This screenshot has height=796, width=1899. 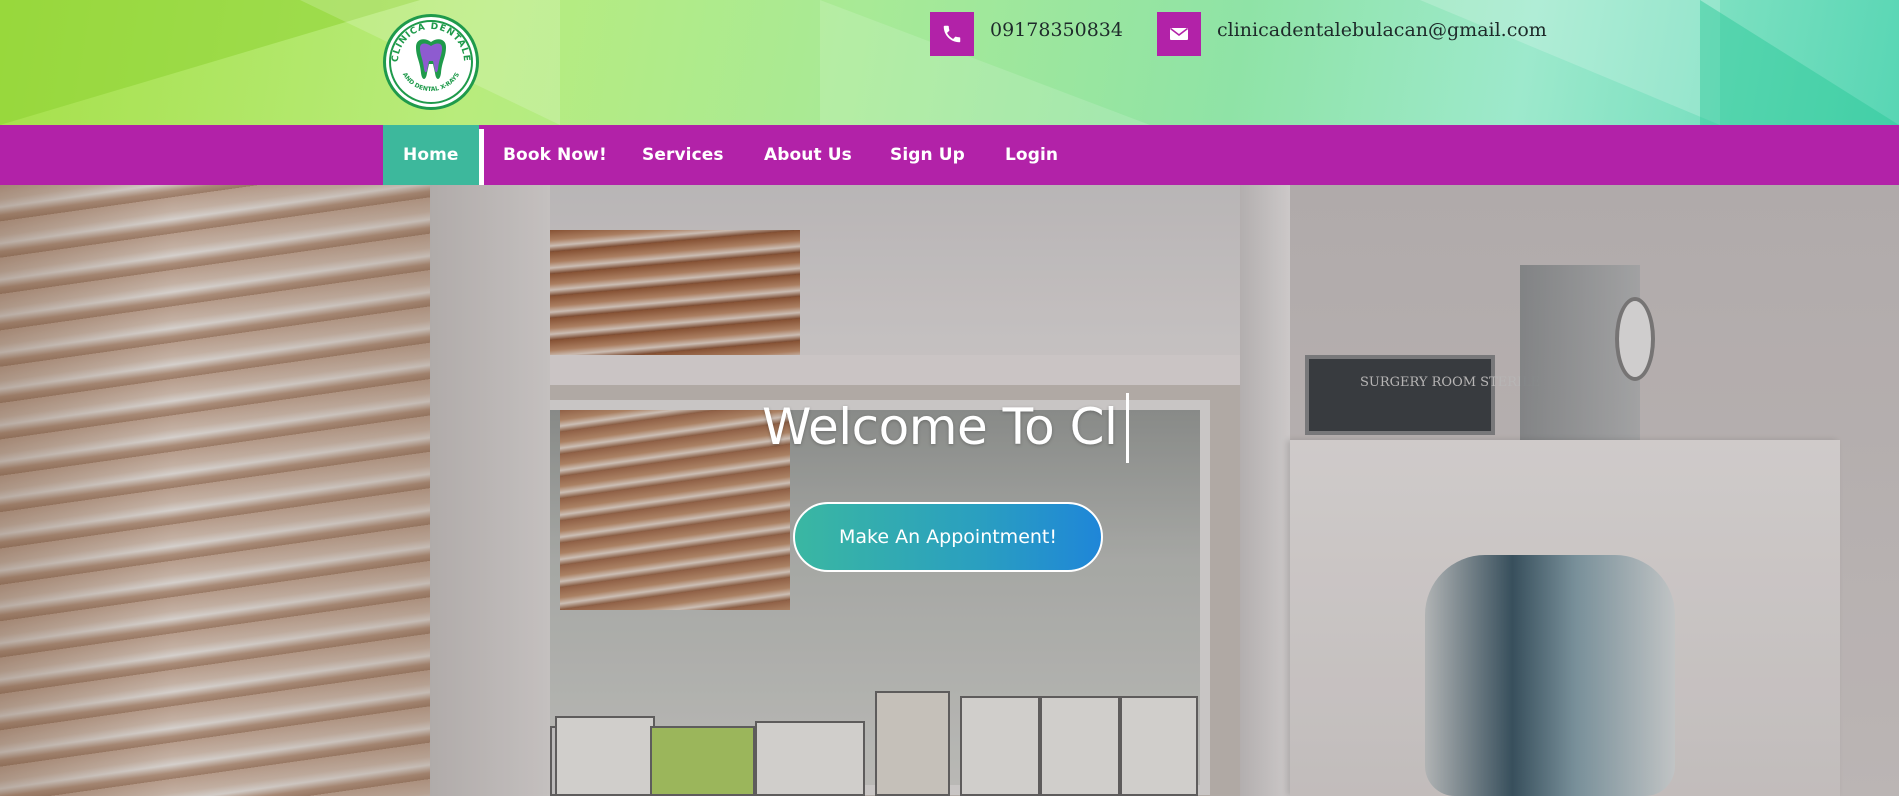 What do you see at coordinates (1179, 34) in the screenshot?
I see `envelope-icon` at bounding box center [1179, 34].